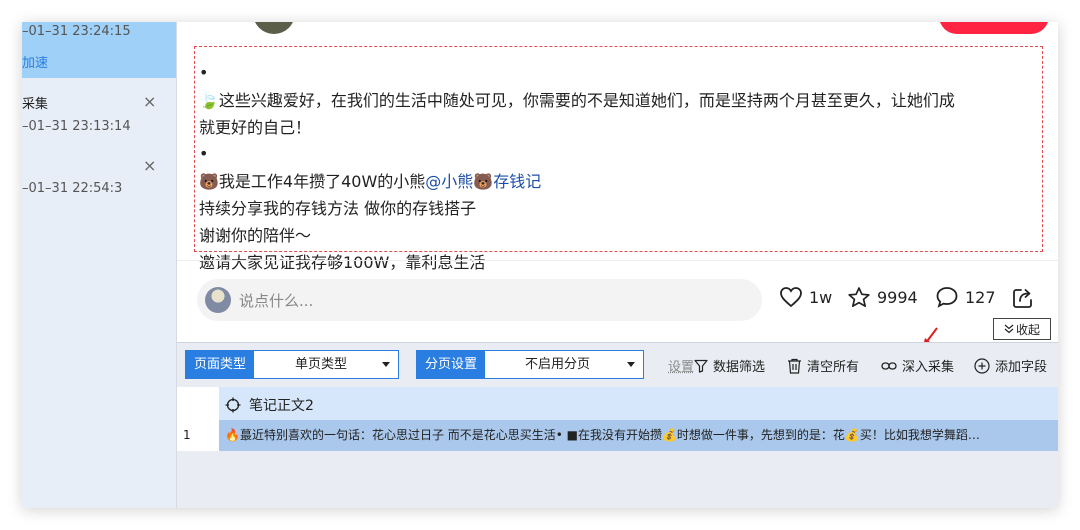 The image size is (1080, 530). Describe the element at coordinates (338, 208) in the screenshot. I see `note-line: 持续分享我的存钱方法 做你的存钱搭子` at that location.